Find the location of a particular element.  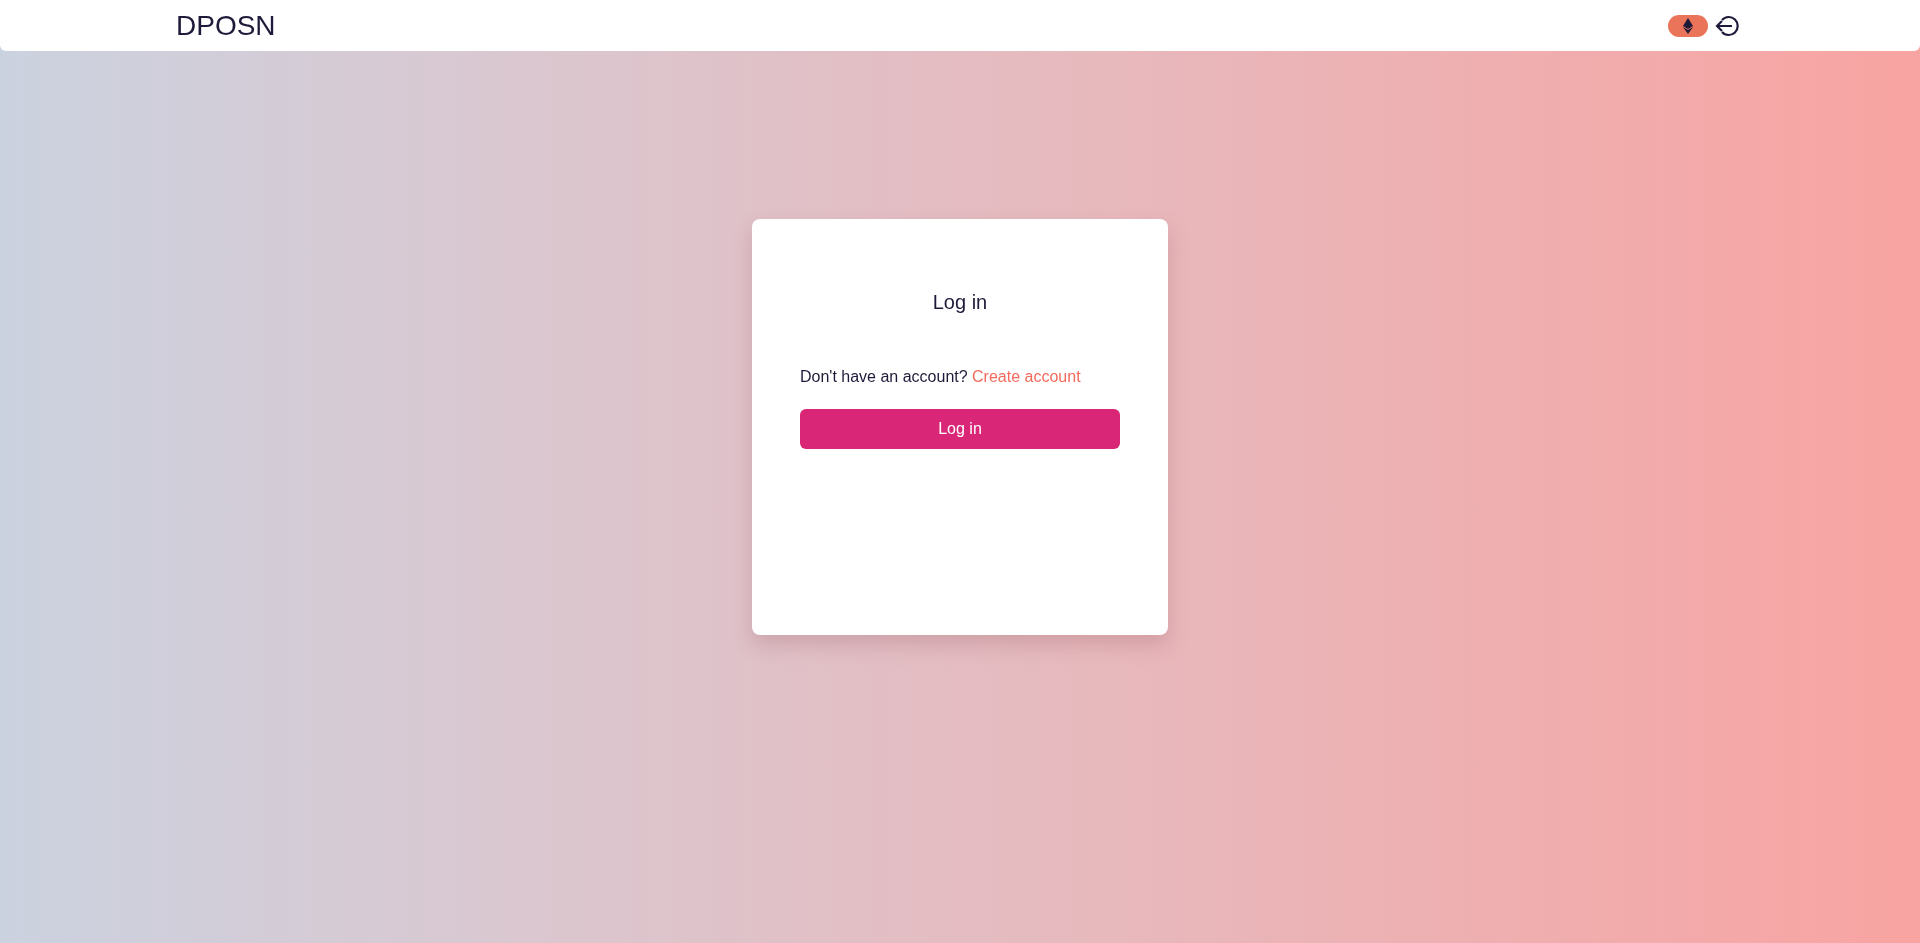

diamond-icon is located at coordinates (1688, 25).